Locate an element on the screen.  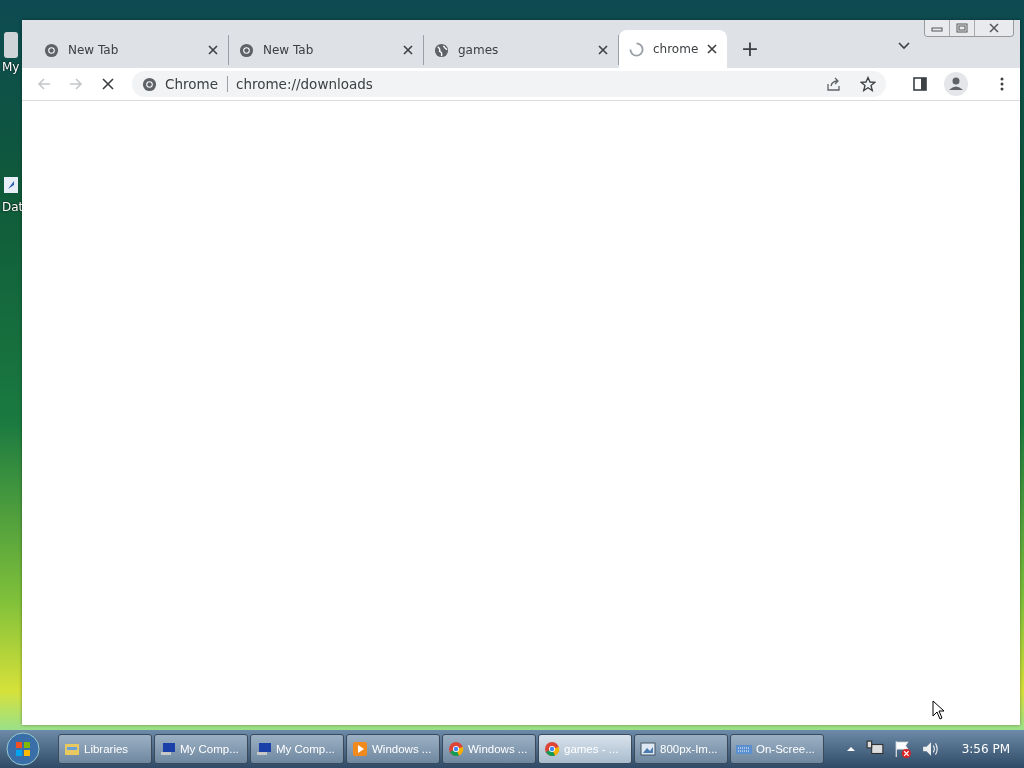
close-window-button is located at coordinates (994, 28).